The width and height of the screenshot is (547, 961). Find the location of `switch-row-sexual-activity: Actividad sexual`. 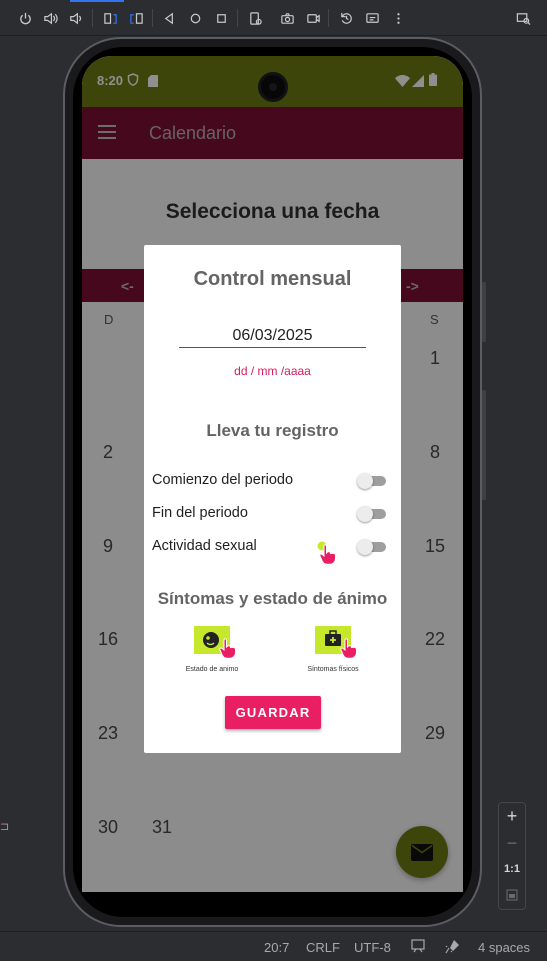

switch-row-sexual-activity: Actividad sexual is located at coordinates (269, 547).